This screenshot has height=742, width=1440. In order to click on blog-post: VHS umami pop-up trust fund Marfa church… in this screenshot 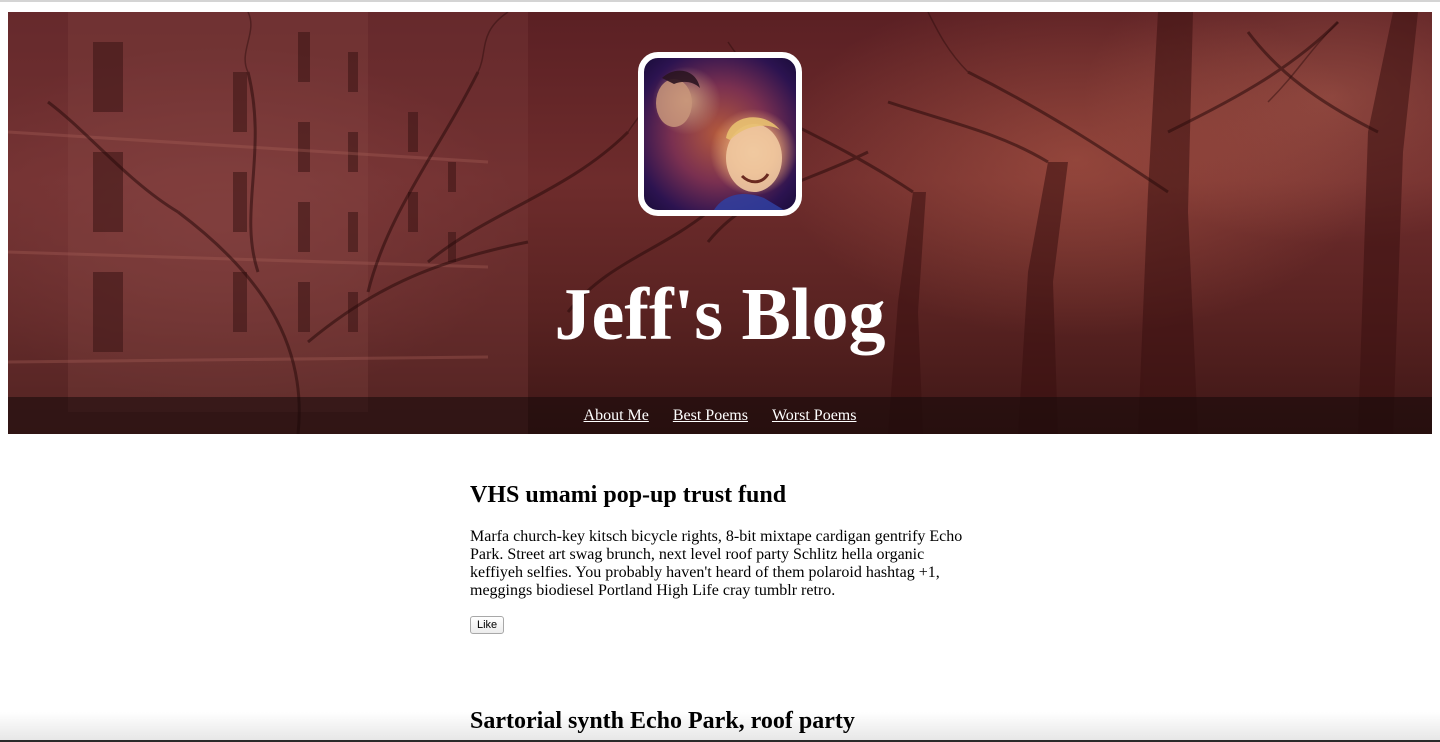, I will do `click(720, 557)`.